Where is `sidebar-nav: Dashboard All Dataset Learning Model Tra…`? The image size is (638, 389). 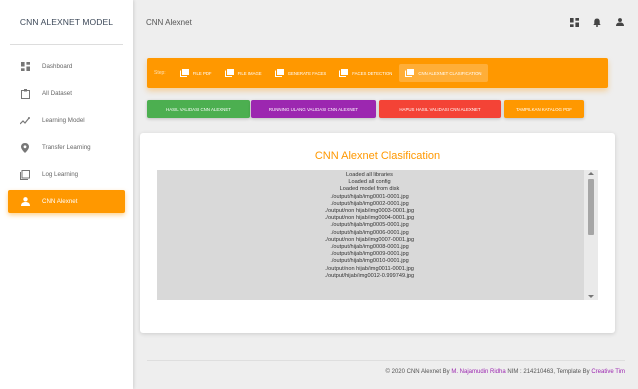
sidebar-nav: Dashboard All Dataset Learning Model Tra… is located at coordinates (66, 129).